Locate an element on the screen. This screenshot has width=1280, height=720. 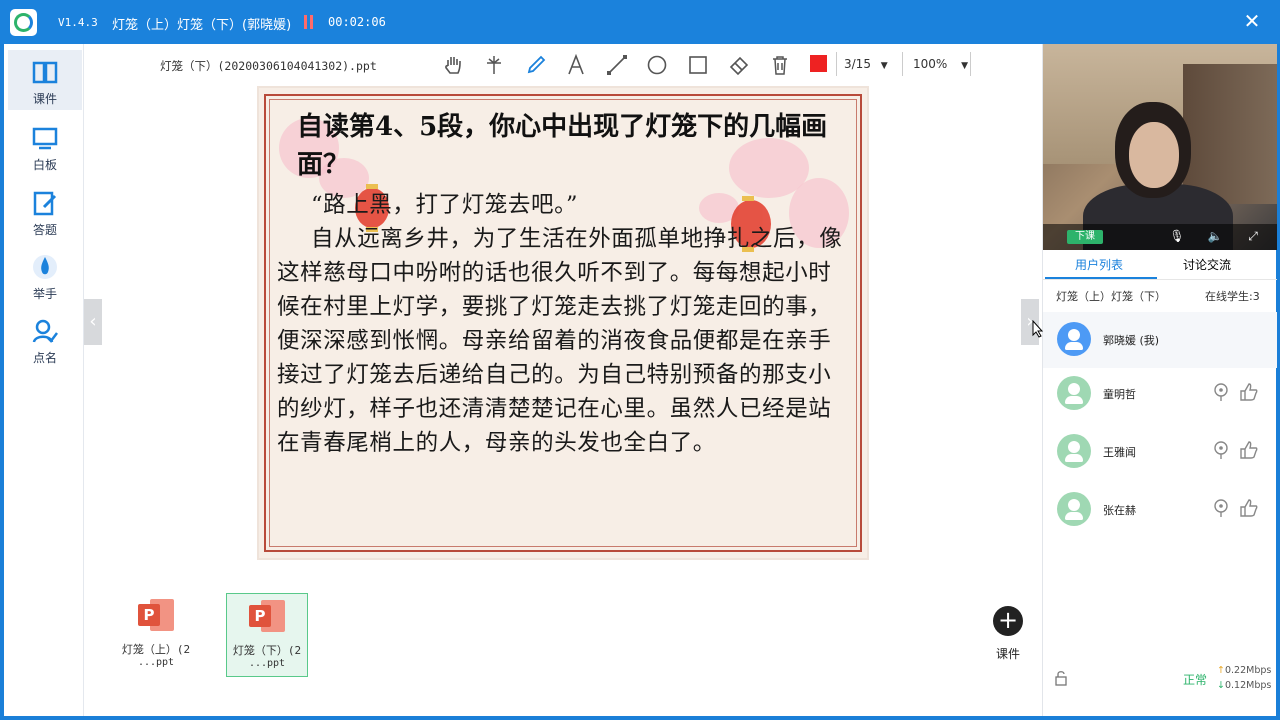
sidebar-item-courseware: 课件 is located at coordinates (45, 80).